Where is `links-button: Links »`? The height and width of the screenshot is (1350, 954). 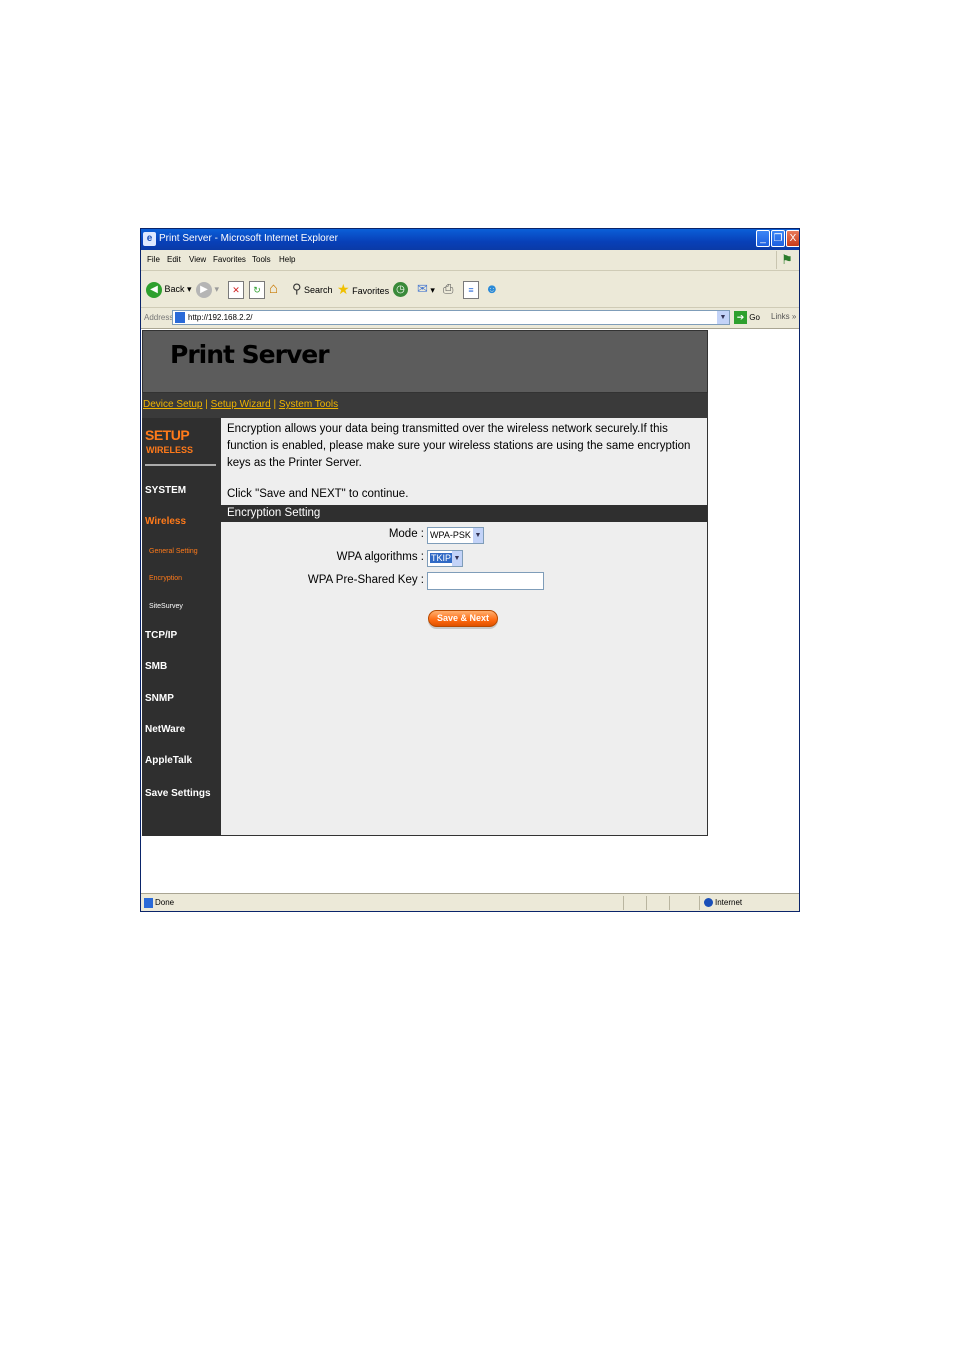
links-button: Links » is located at coordinates (783, 316).